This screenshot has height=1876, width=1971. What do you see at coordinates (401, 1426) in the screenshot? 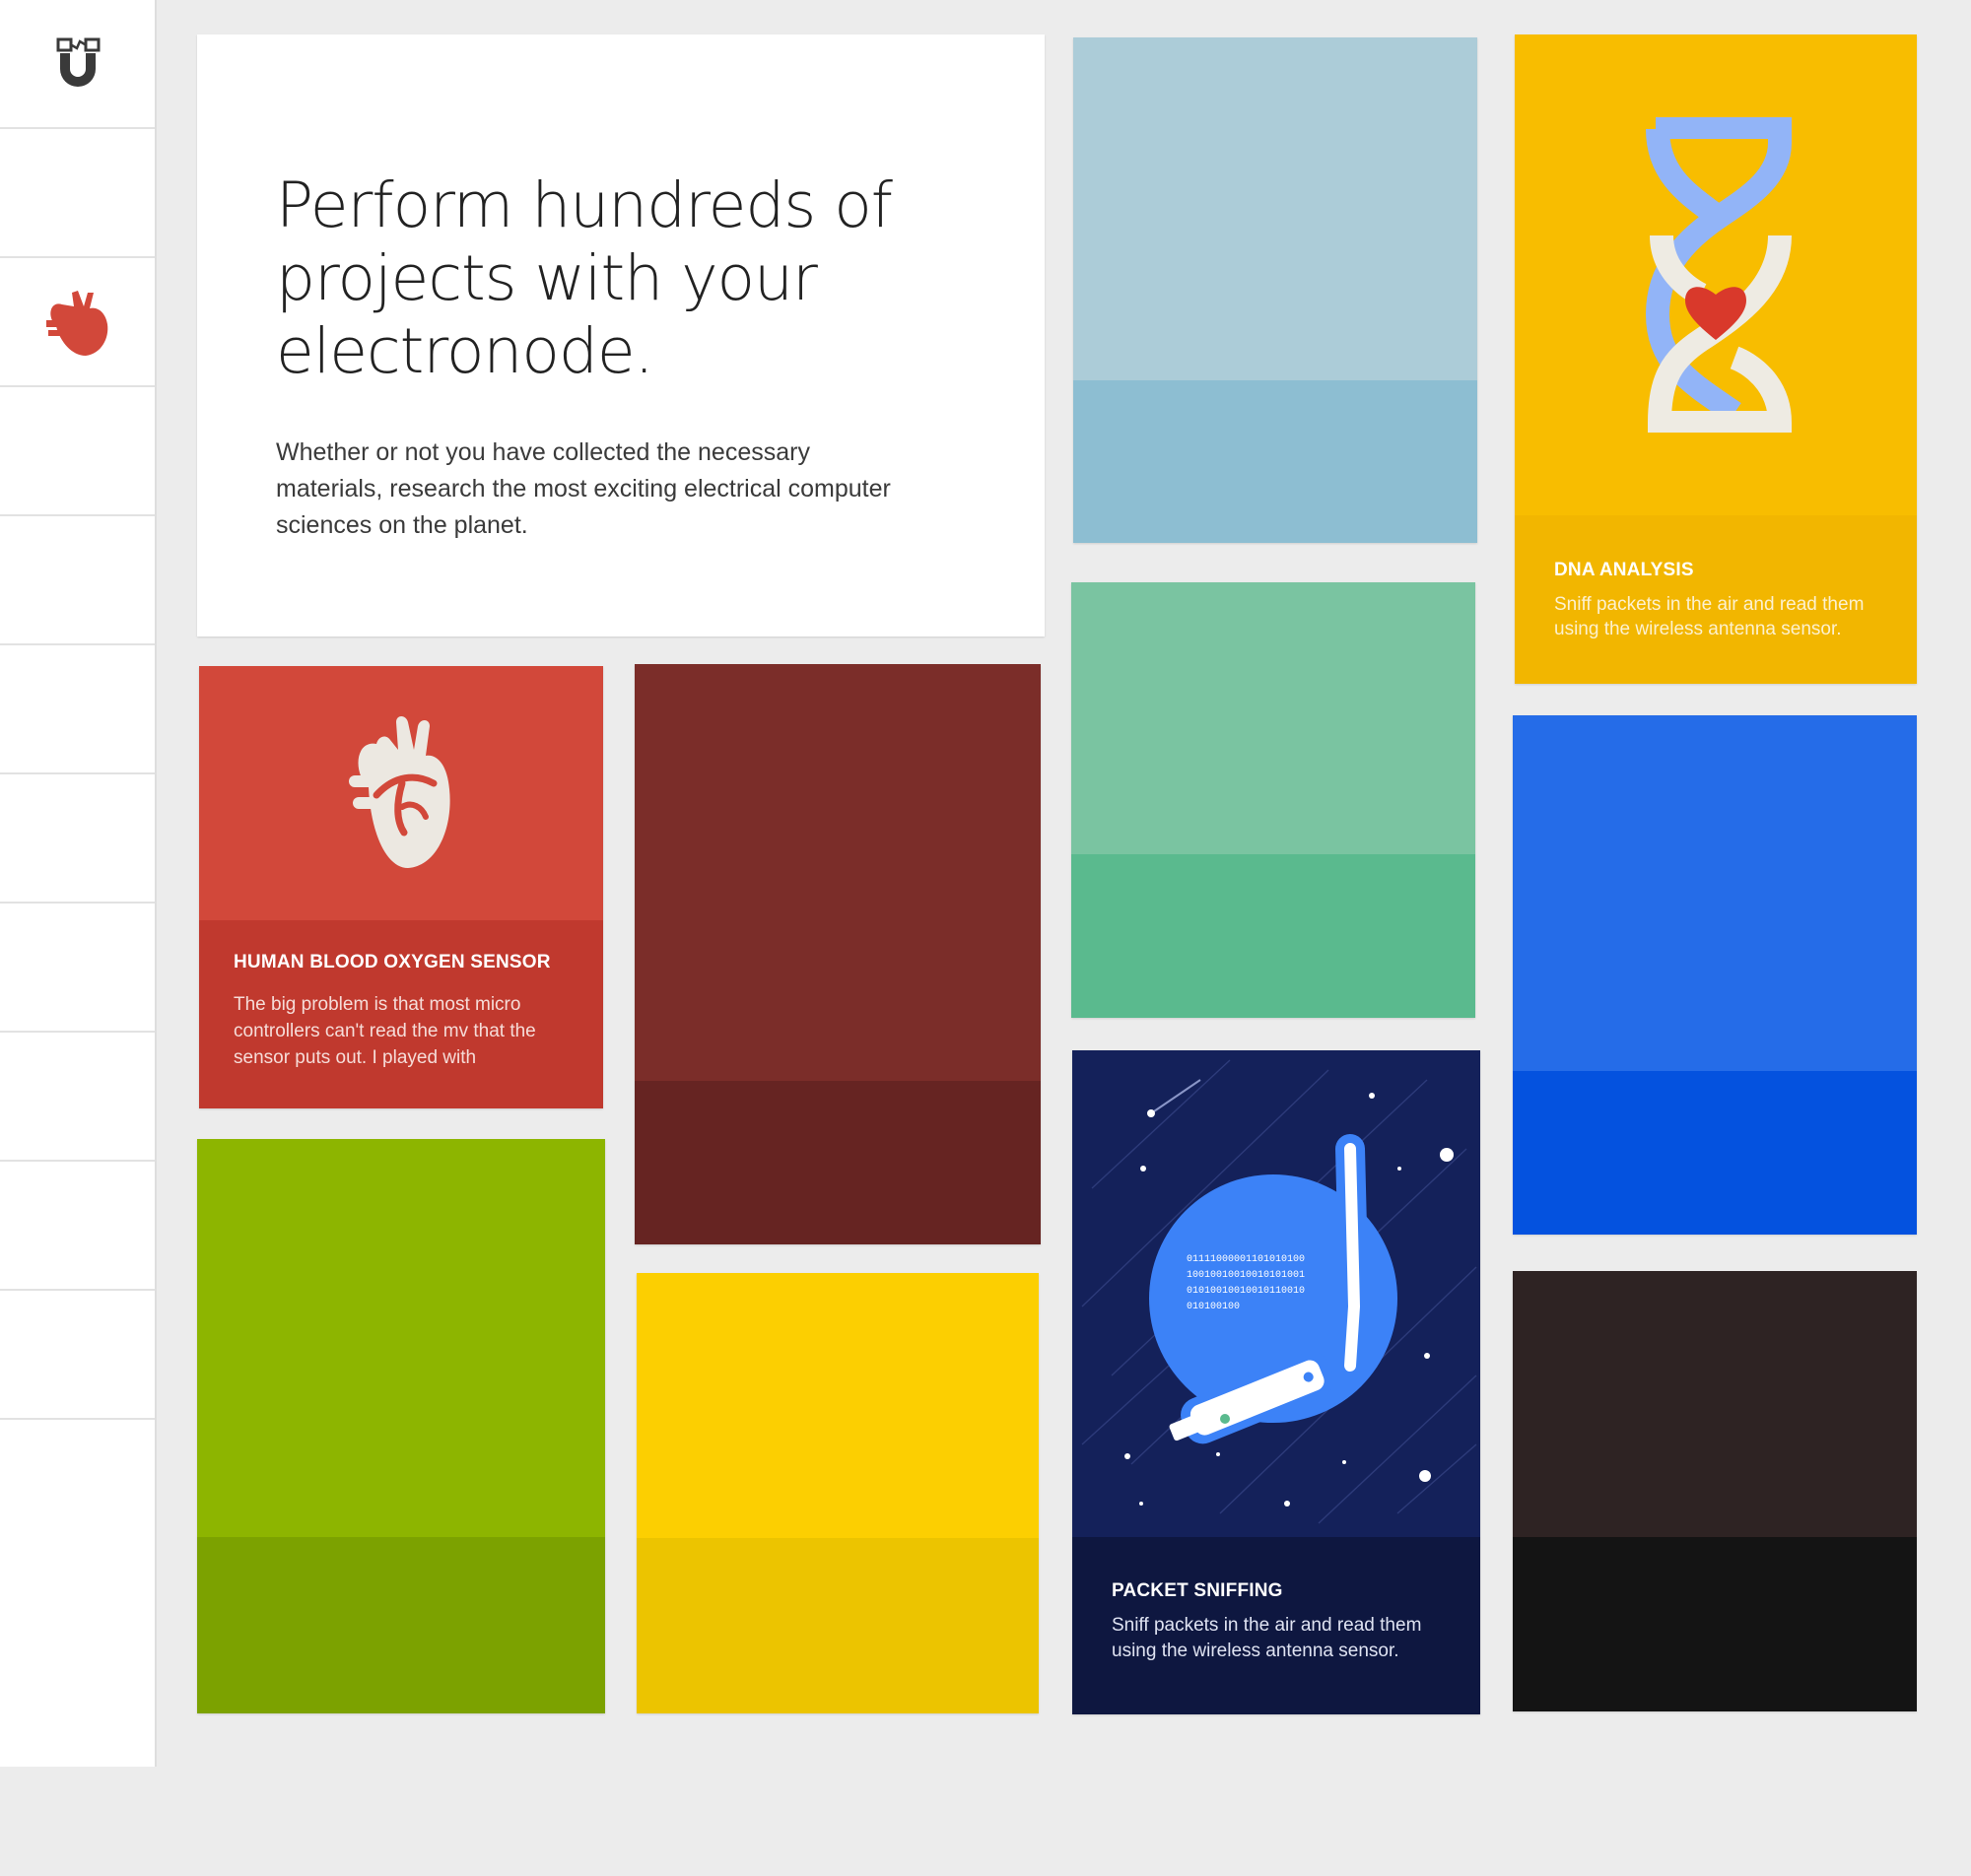
I see `card-olive` at bounding box center [401, 1426].